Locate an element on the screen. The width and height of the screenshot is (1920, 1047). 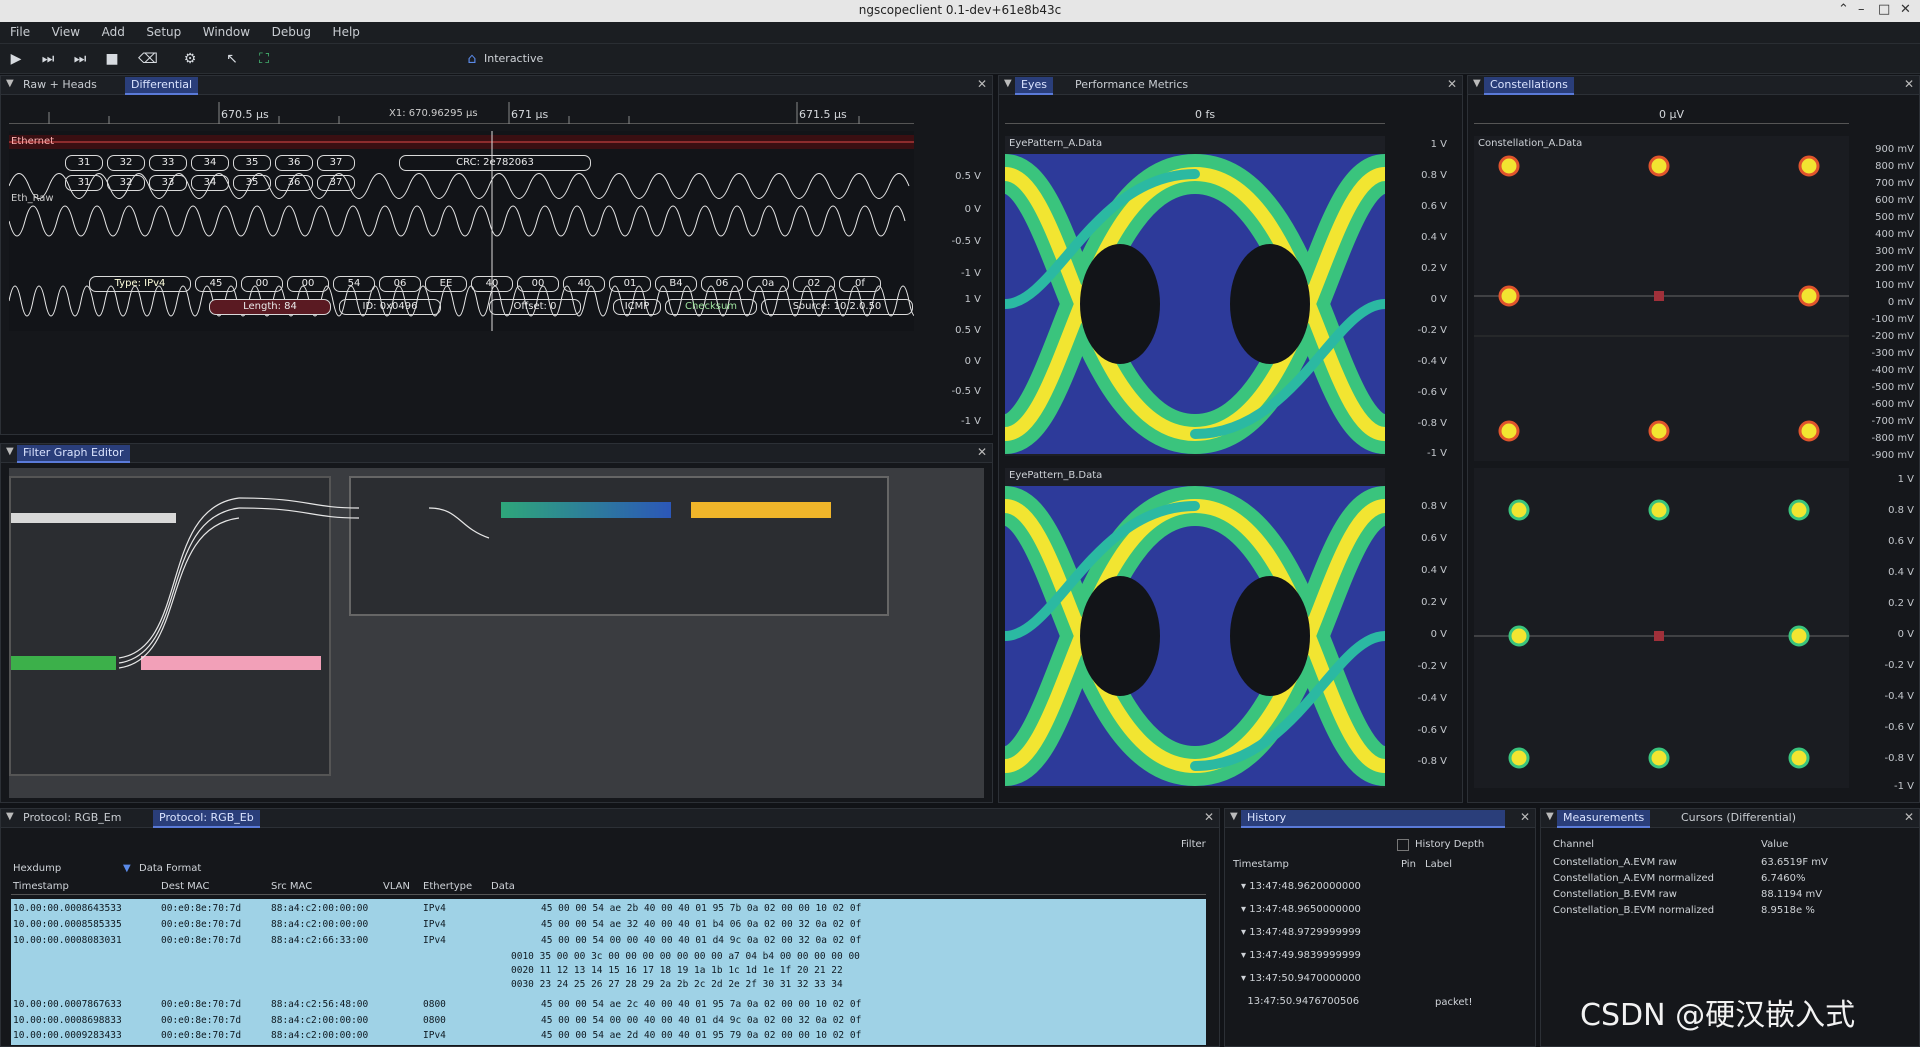
fullscreen-icon: ⛶ is located at coordinates (264, 59).